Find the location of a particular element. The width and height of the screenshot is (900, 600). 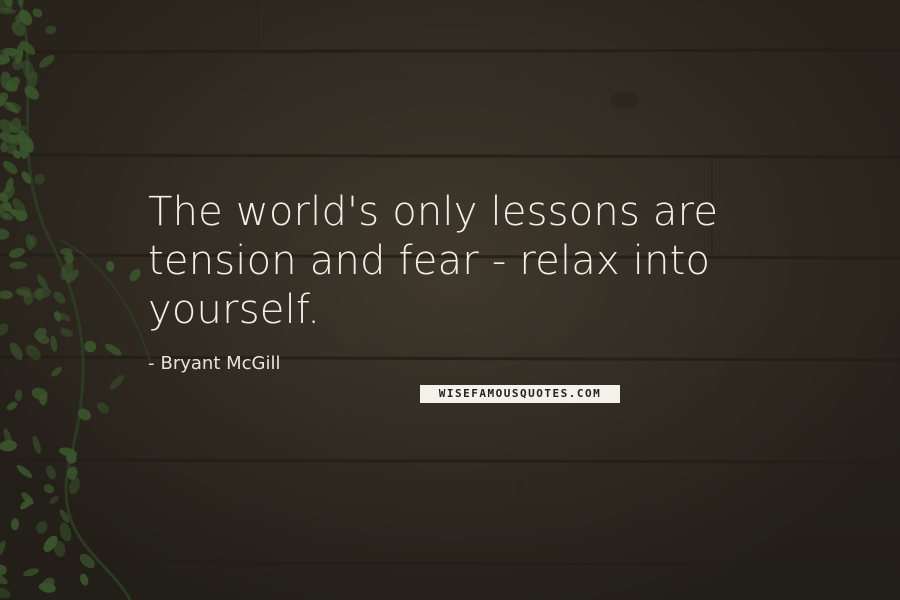

site-watermark: WISEFAMOUSQUOTES.COM is located at coordinates (520, 394).